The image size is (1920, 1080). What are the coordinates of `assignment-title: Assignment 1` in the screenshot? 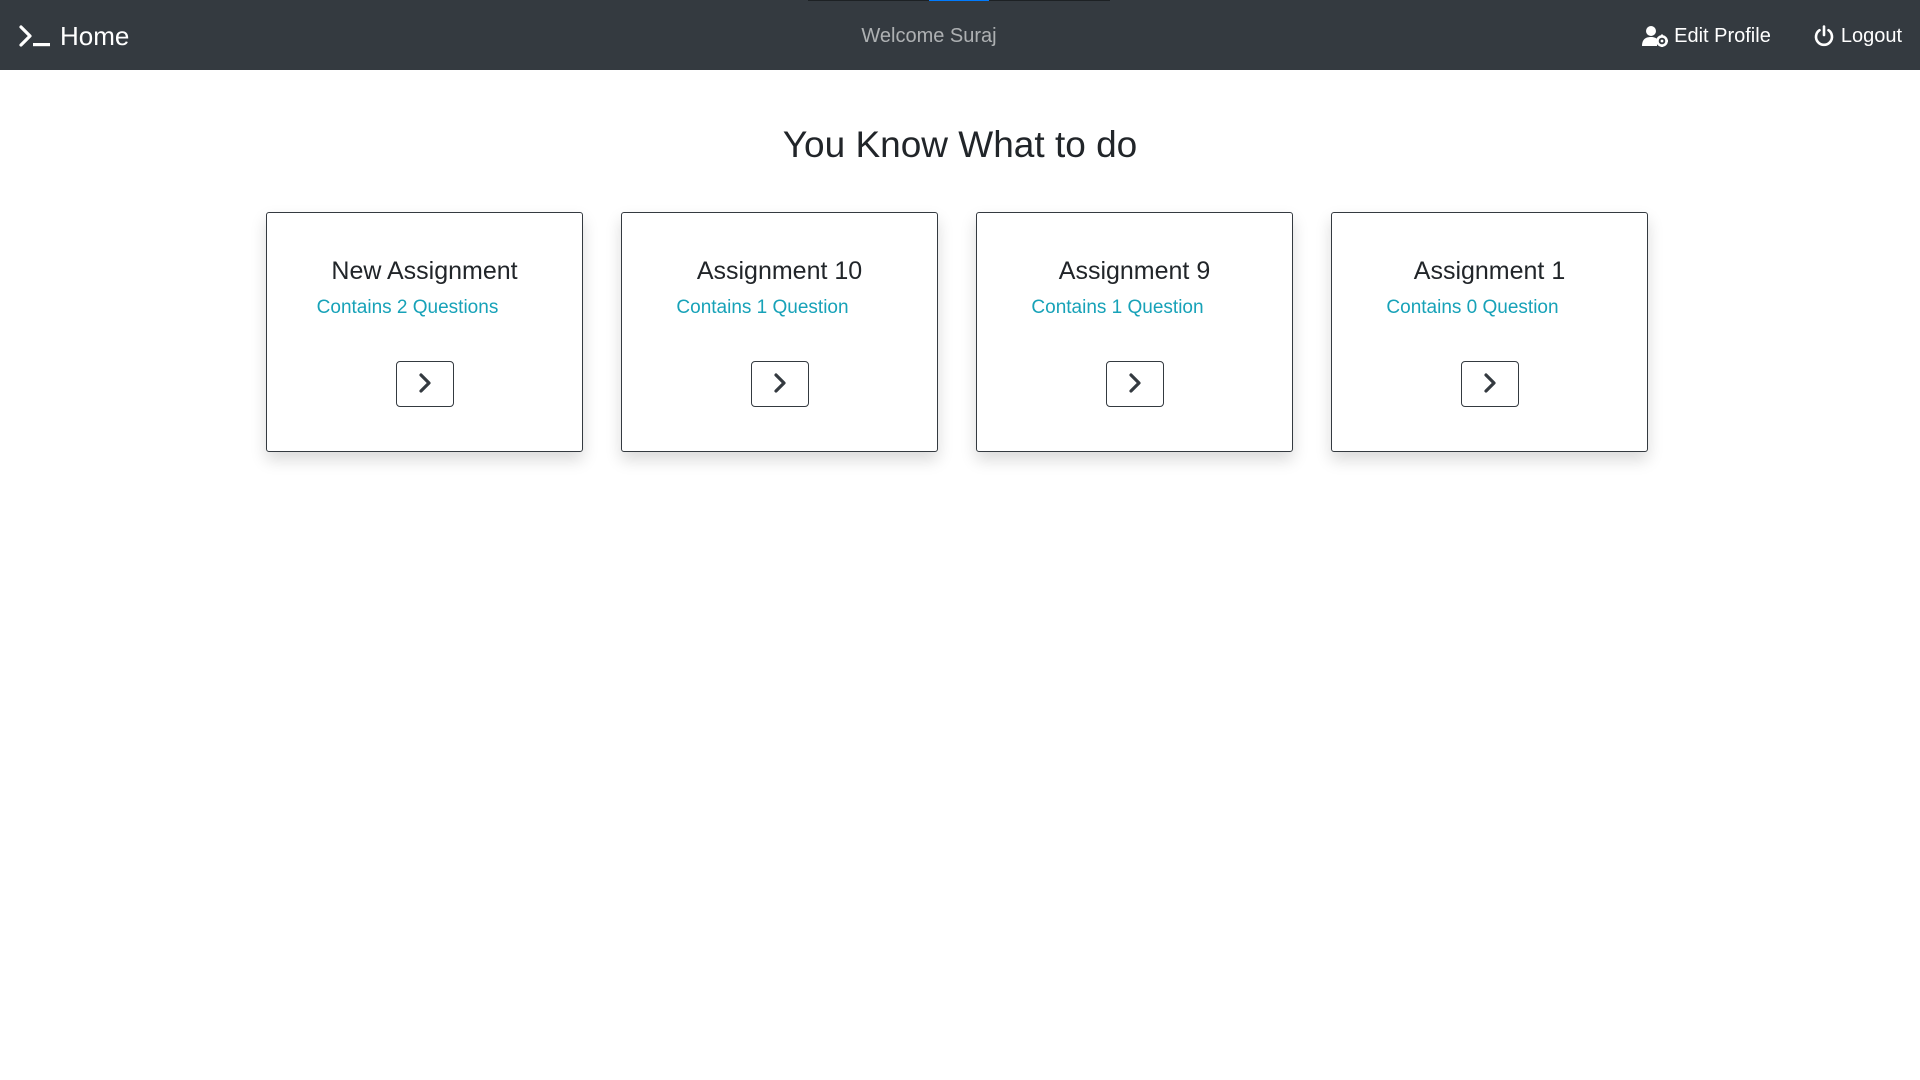 It's located at (1489, 271).